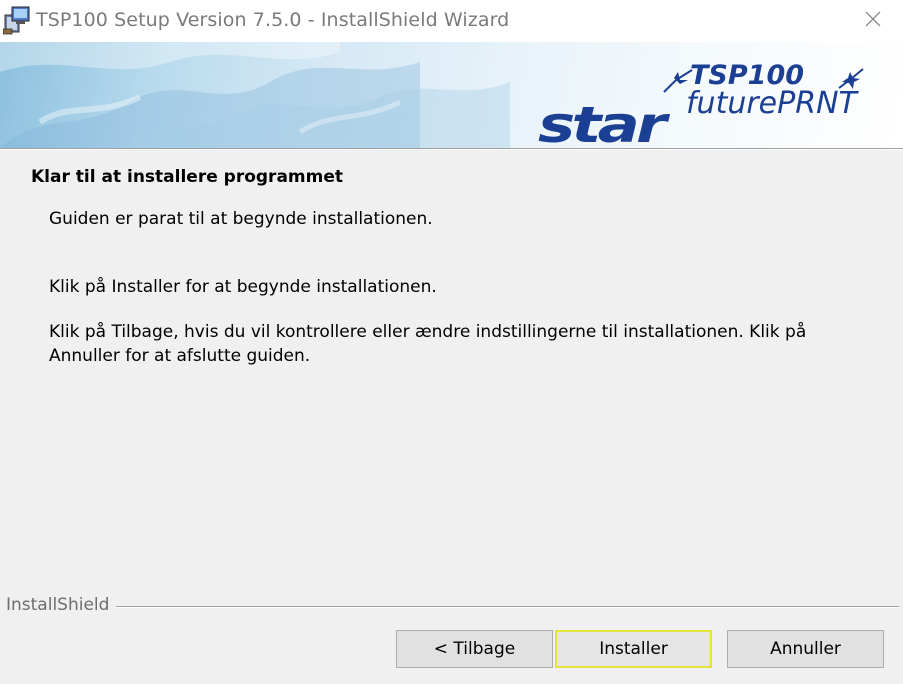 This screenshot has height=684, width=903. Describe the element at coordinates (474, 649) in the screenshot. I see `back-button: < Tilbage` at that location.